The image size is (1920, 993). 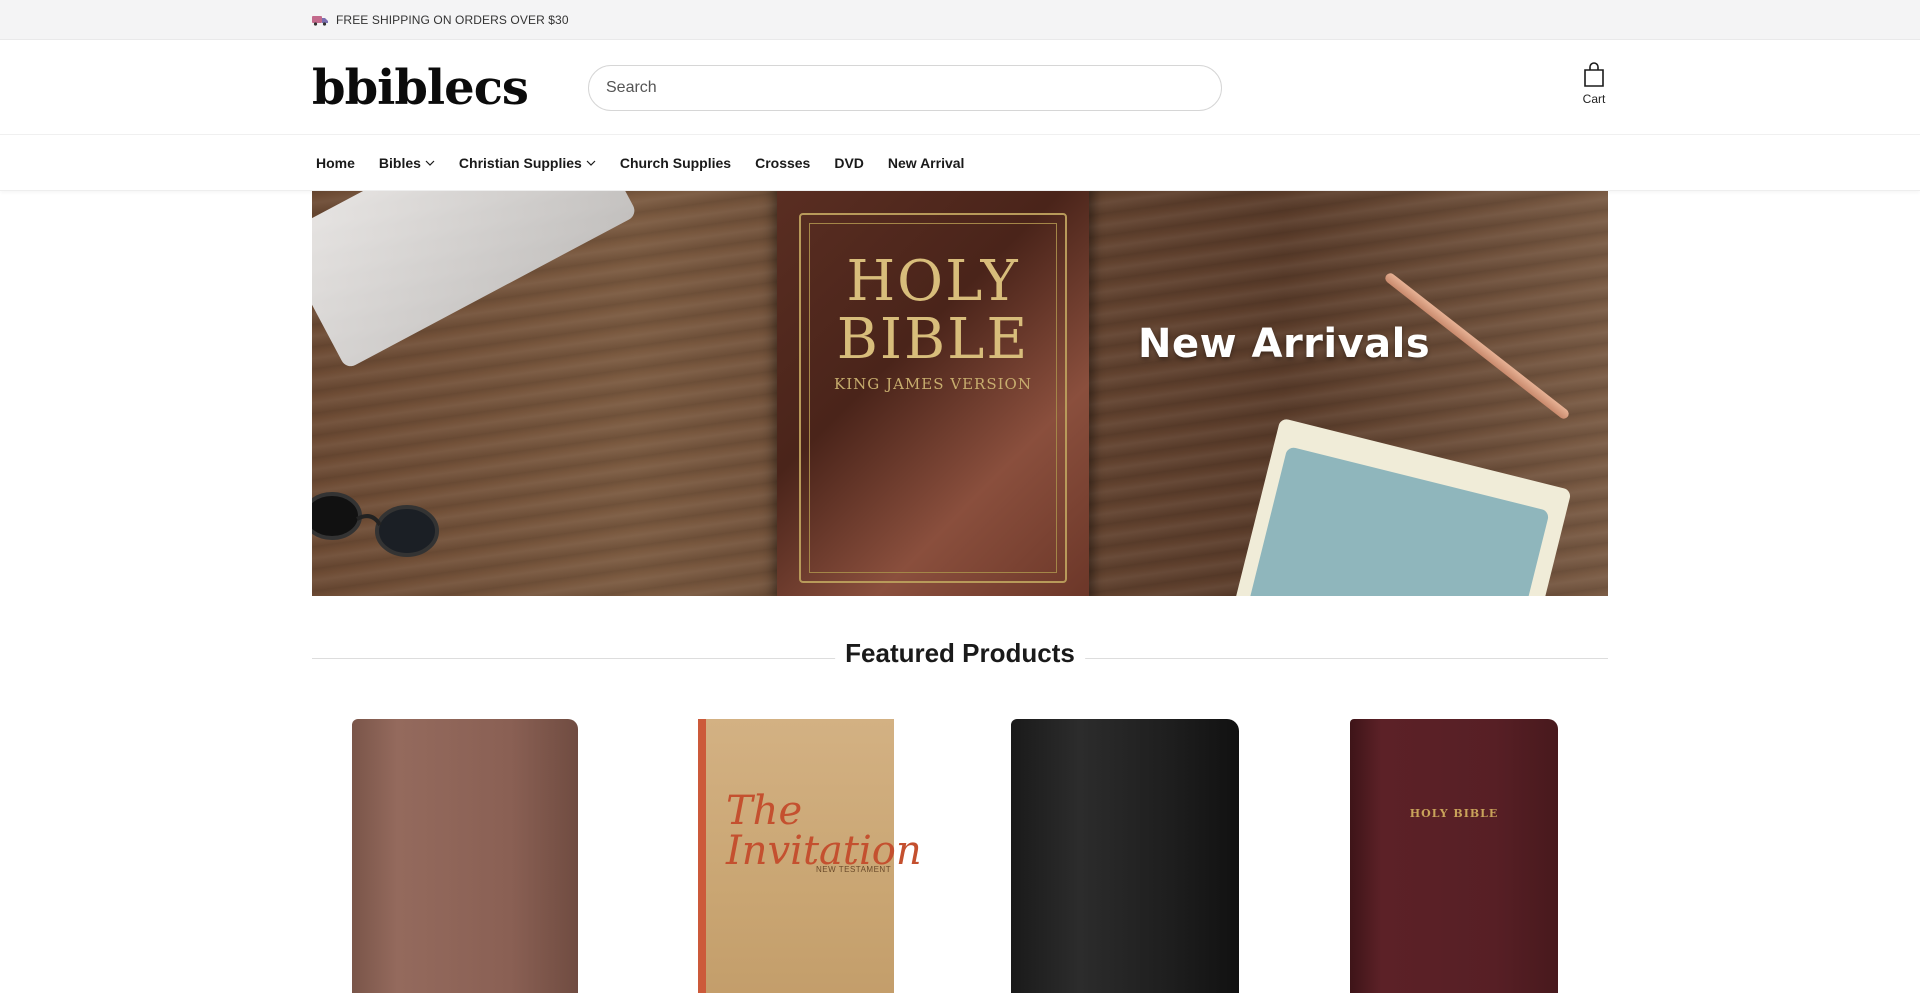 What do you see at coordinates (849, 163) in the screenshot?
I see `nav-item-label: DVD` at bounding box center [849, 163].